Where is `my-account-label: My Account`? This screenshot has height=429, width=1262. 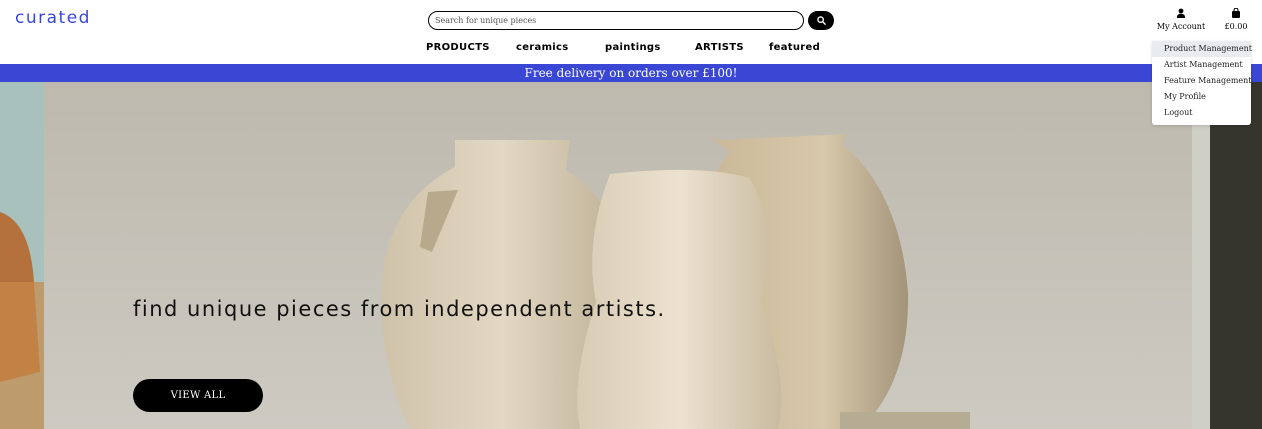 my-account-label: My Account is located at coordinates (1181, 26).